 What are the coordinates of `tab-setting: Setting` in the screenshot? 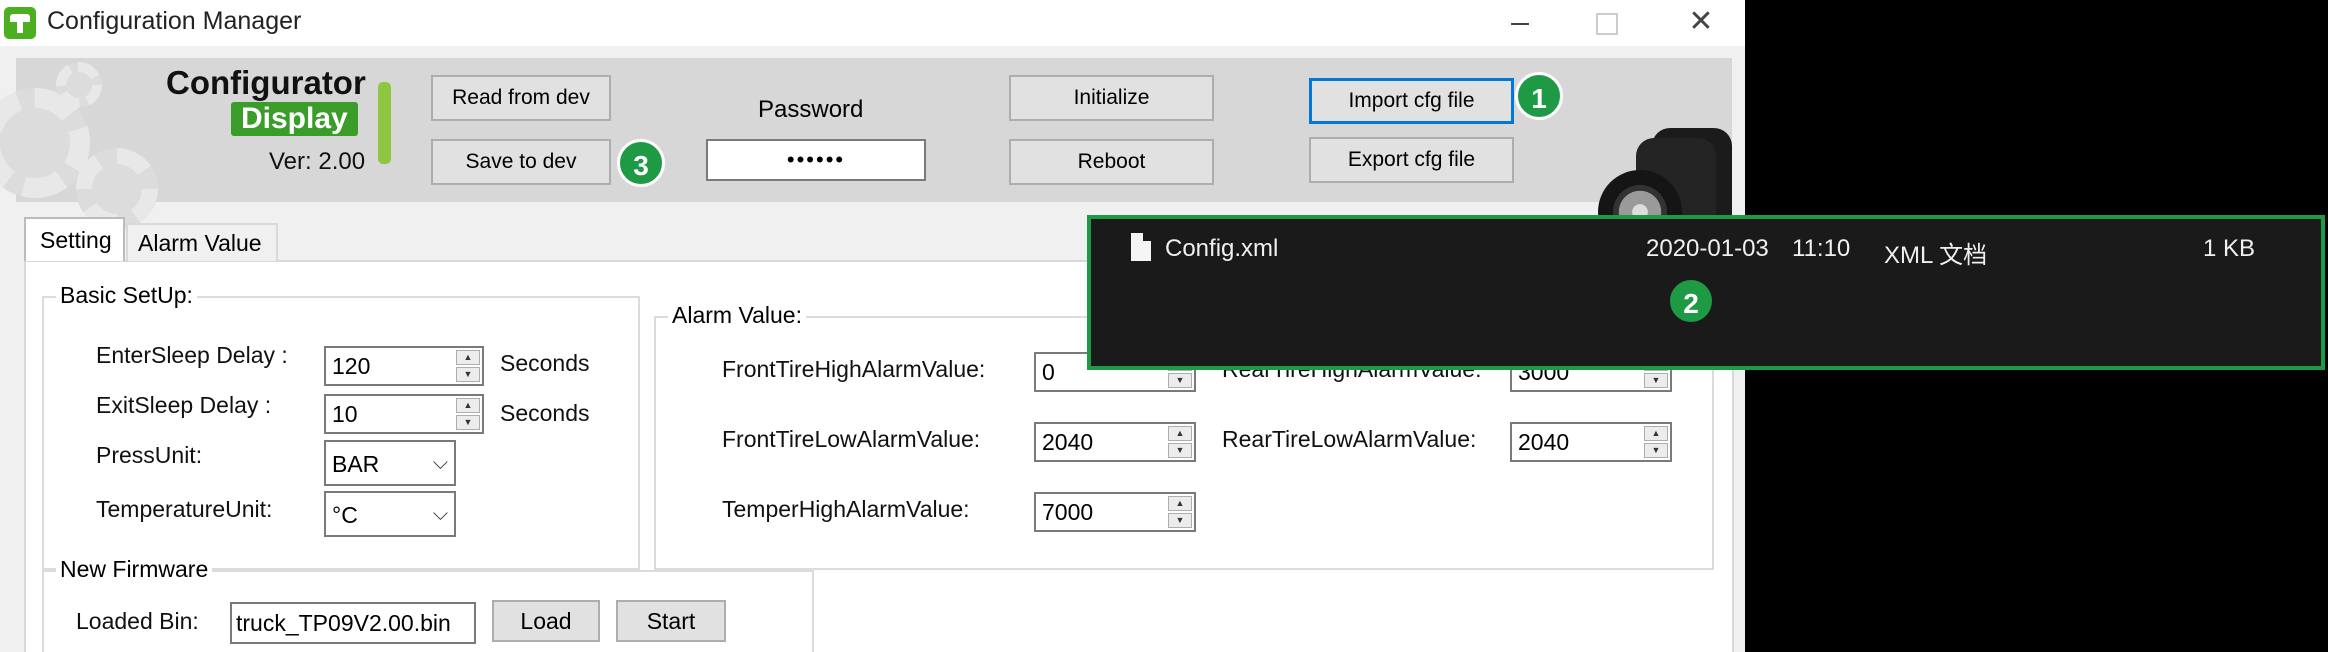 It's located at (74, 239).